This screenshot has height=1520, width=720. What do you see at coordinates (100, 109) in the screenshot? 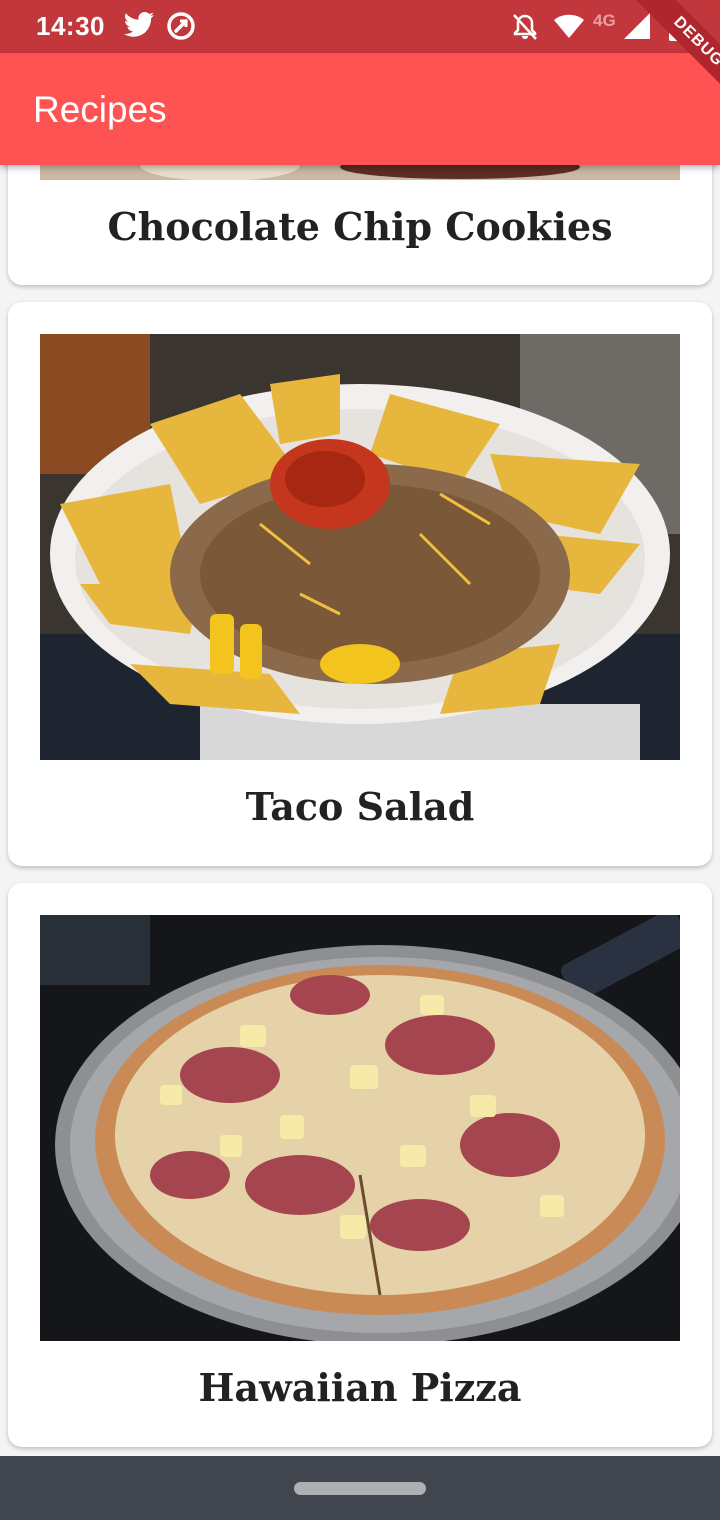
I see `app-title: Recipes` at bounding box center [100, 109].